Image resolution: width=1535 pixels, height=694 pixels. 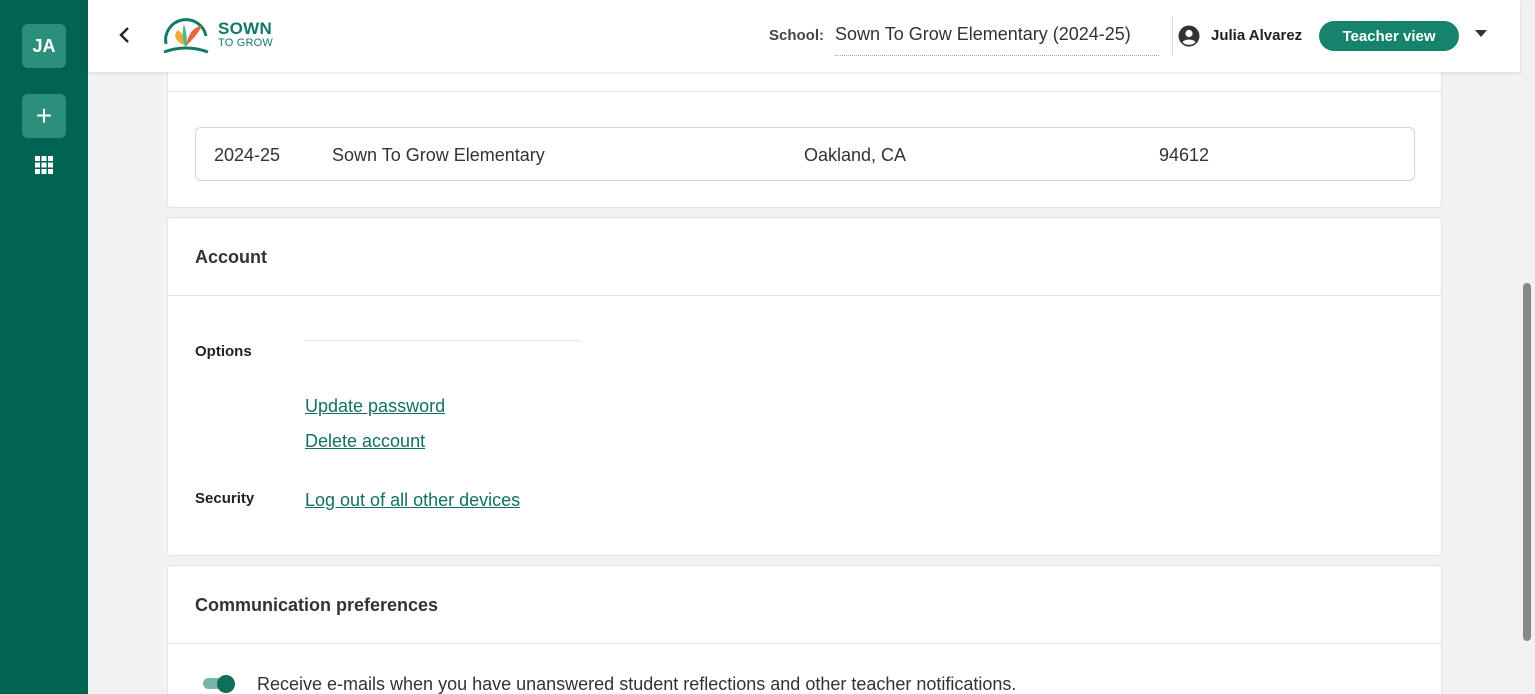 What do you see at coordinates (186, 36) in the screenshot?
I see `sown-to-grow-logo-icon` at bounding box center [186, 36].